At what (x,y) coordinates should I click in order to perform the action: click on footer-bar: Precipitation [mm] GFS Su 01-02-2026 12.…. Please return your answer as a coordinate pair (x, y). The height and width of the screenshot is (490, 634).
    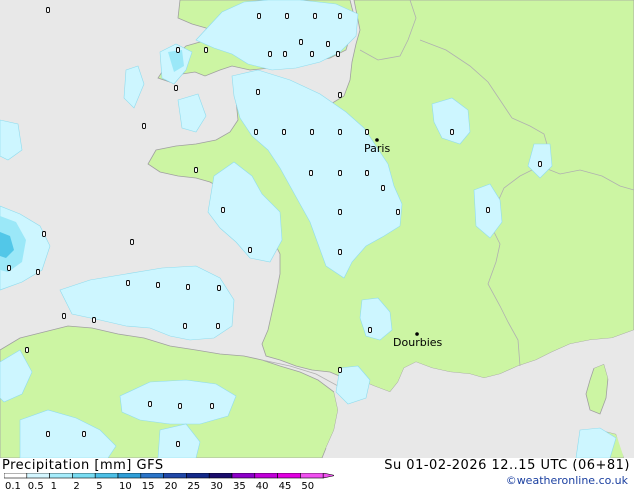
    Looking at the image, I should click on (317, 474).